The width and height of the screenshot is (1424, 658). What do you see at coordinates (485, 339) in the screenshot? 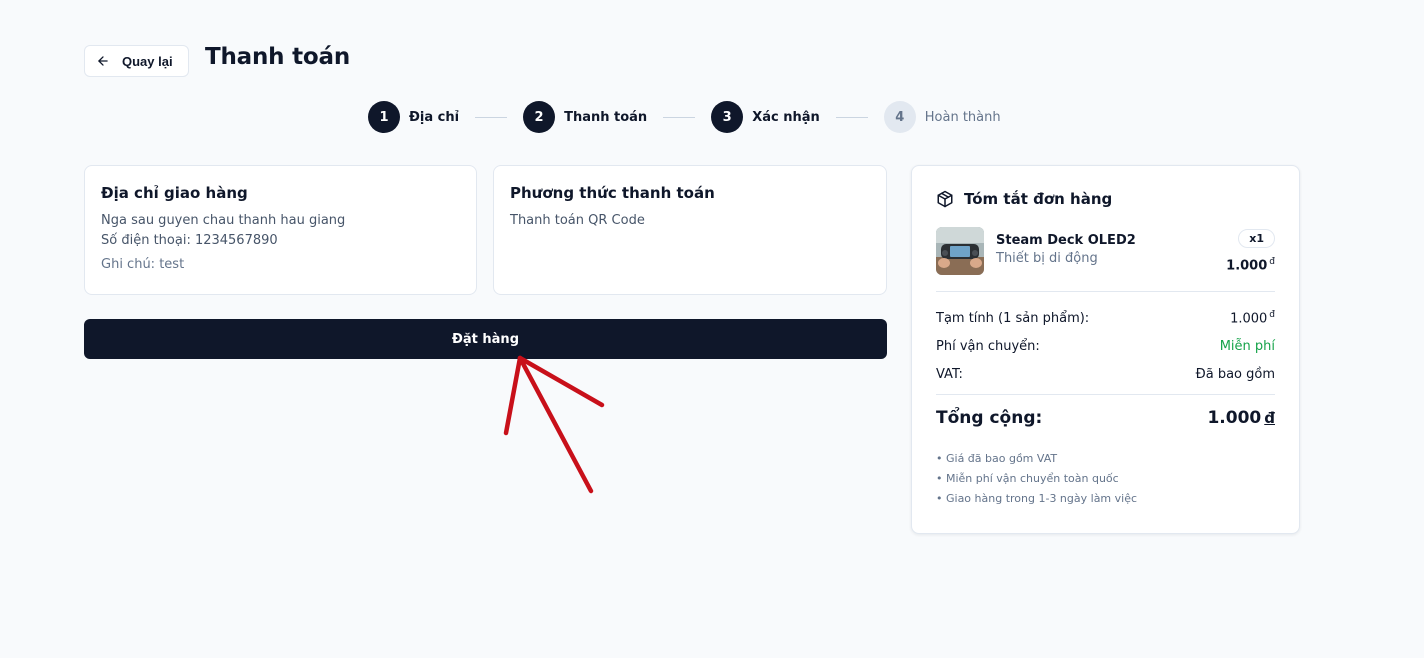
I see `place-order-button: Đặt hàng` at bounding box center [485, 339].